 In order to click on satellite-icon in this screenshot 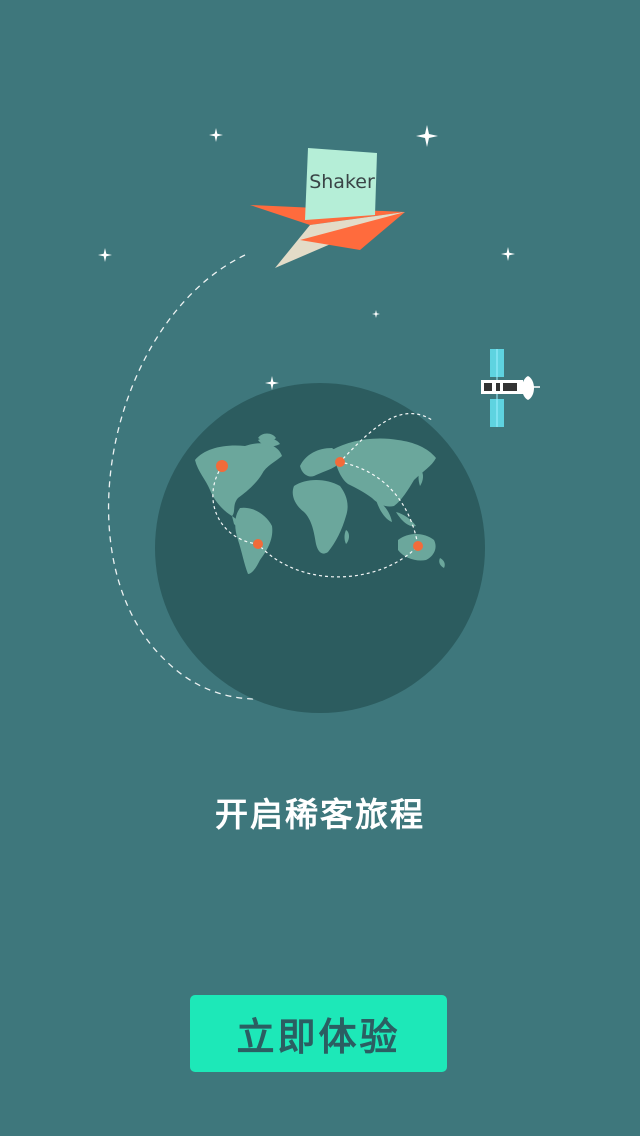, I will do `click(510, 388)`.